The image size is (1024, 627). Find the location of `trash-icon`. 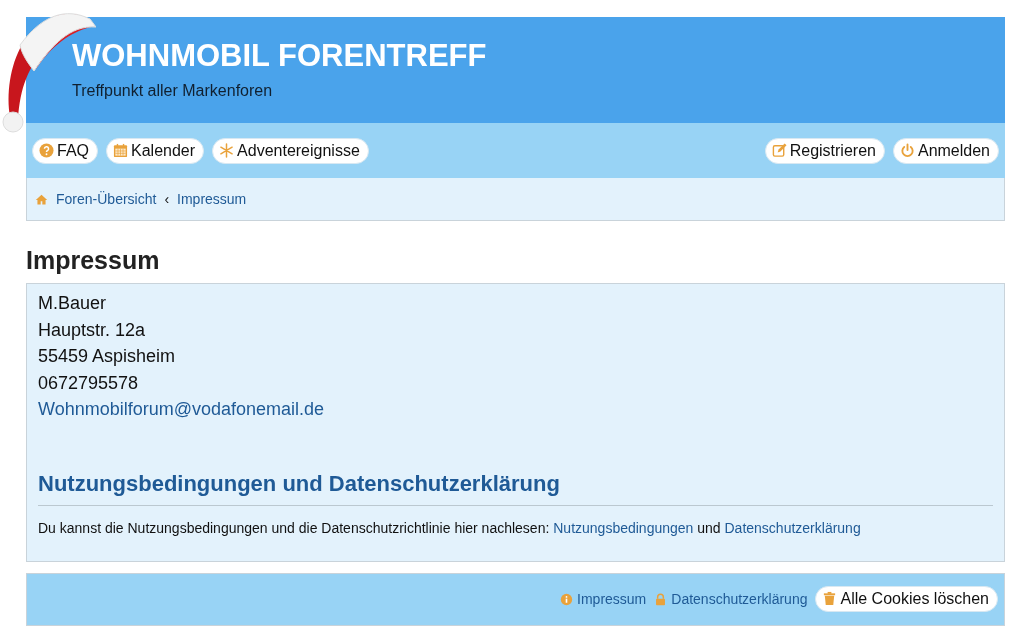

trash-icon is located at coordinates (830, 599).